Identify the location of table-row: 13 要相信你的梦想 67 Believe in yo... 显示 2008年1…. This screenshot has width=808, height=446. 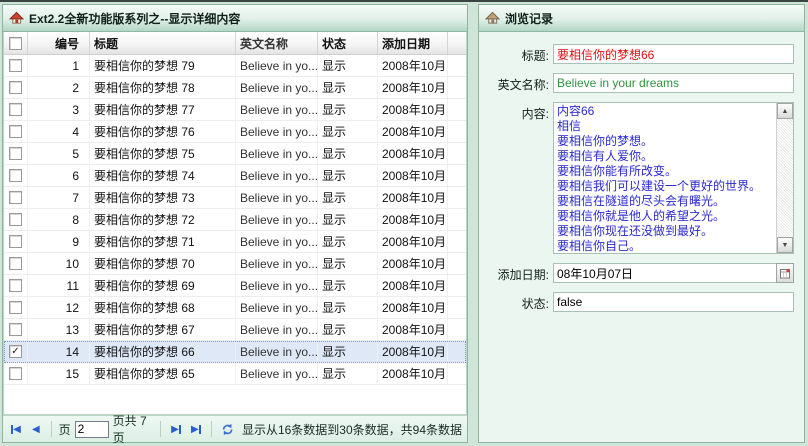
(235, 330).